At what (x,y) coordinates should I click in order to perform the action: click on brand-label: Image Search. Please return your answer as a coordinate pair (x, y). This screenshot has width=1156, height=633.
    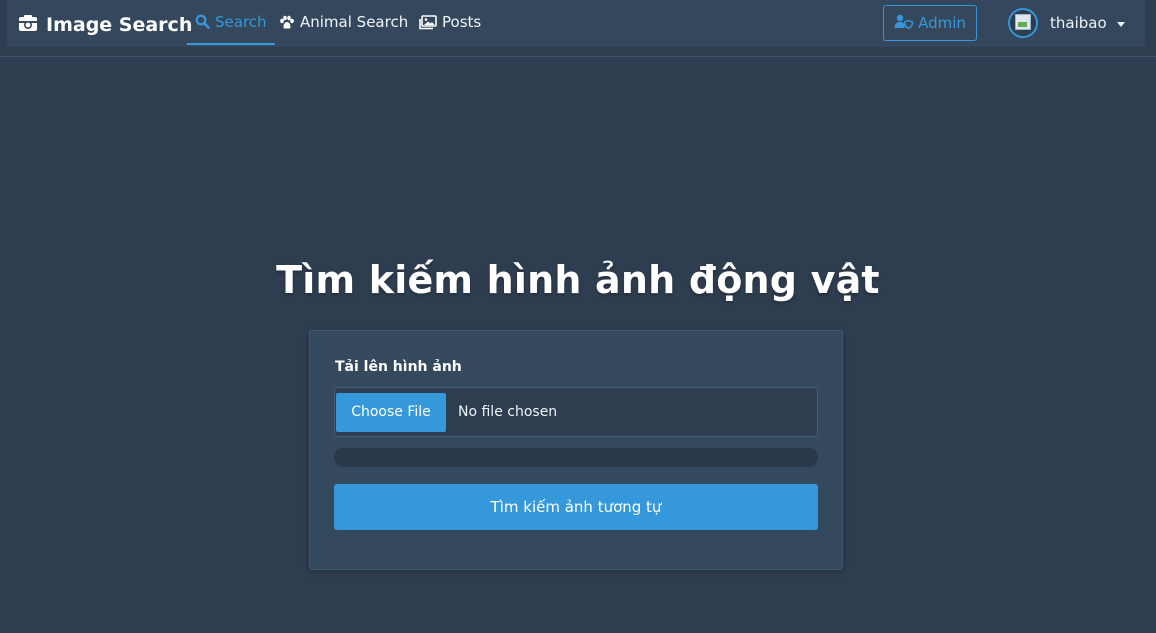
    Looking at the image, I should click on (119, 25).